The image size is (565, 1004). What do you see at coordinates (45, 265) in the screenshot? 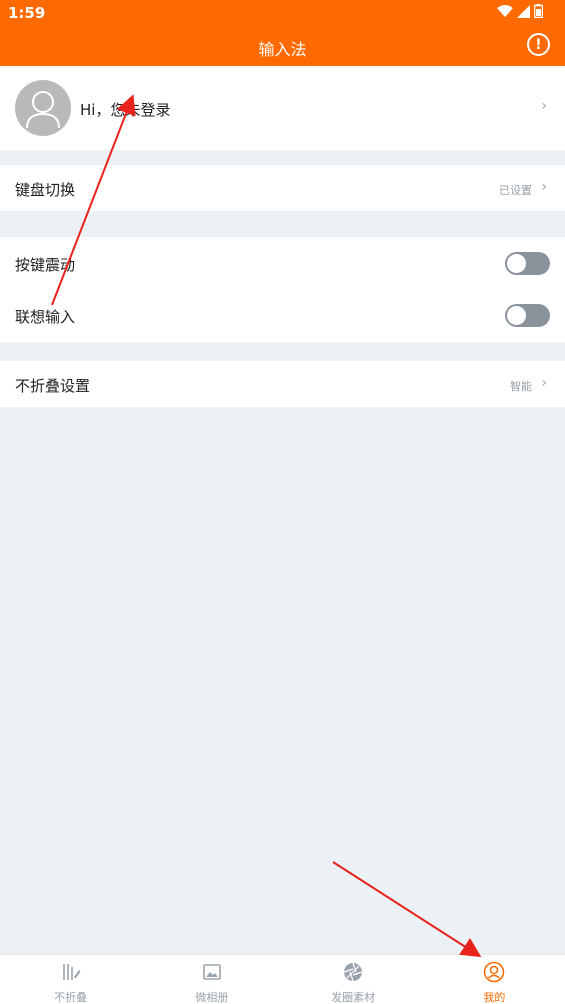
I see `key-vibration-label: 按键震动` at bounding box center [45, 265].